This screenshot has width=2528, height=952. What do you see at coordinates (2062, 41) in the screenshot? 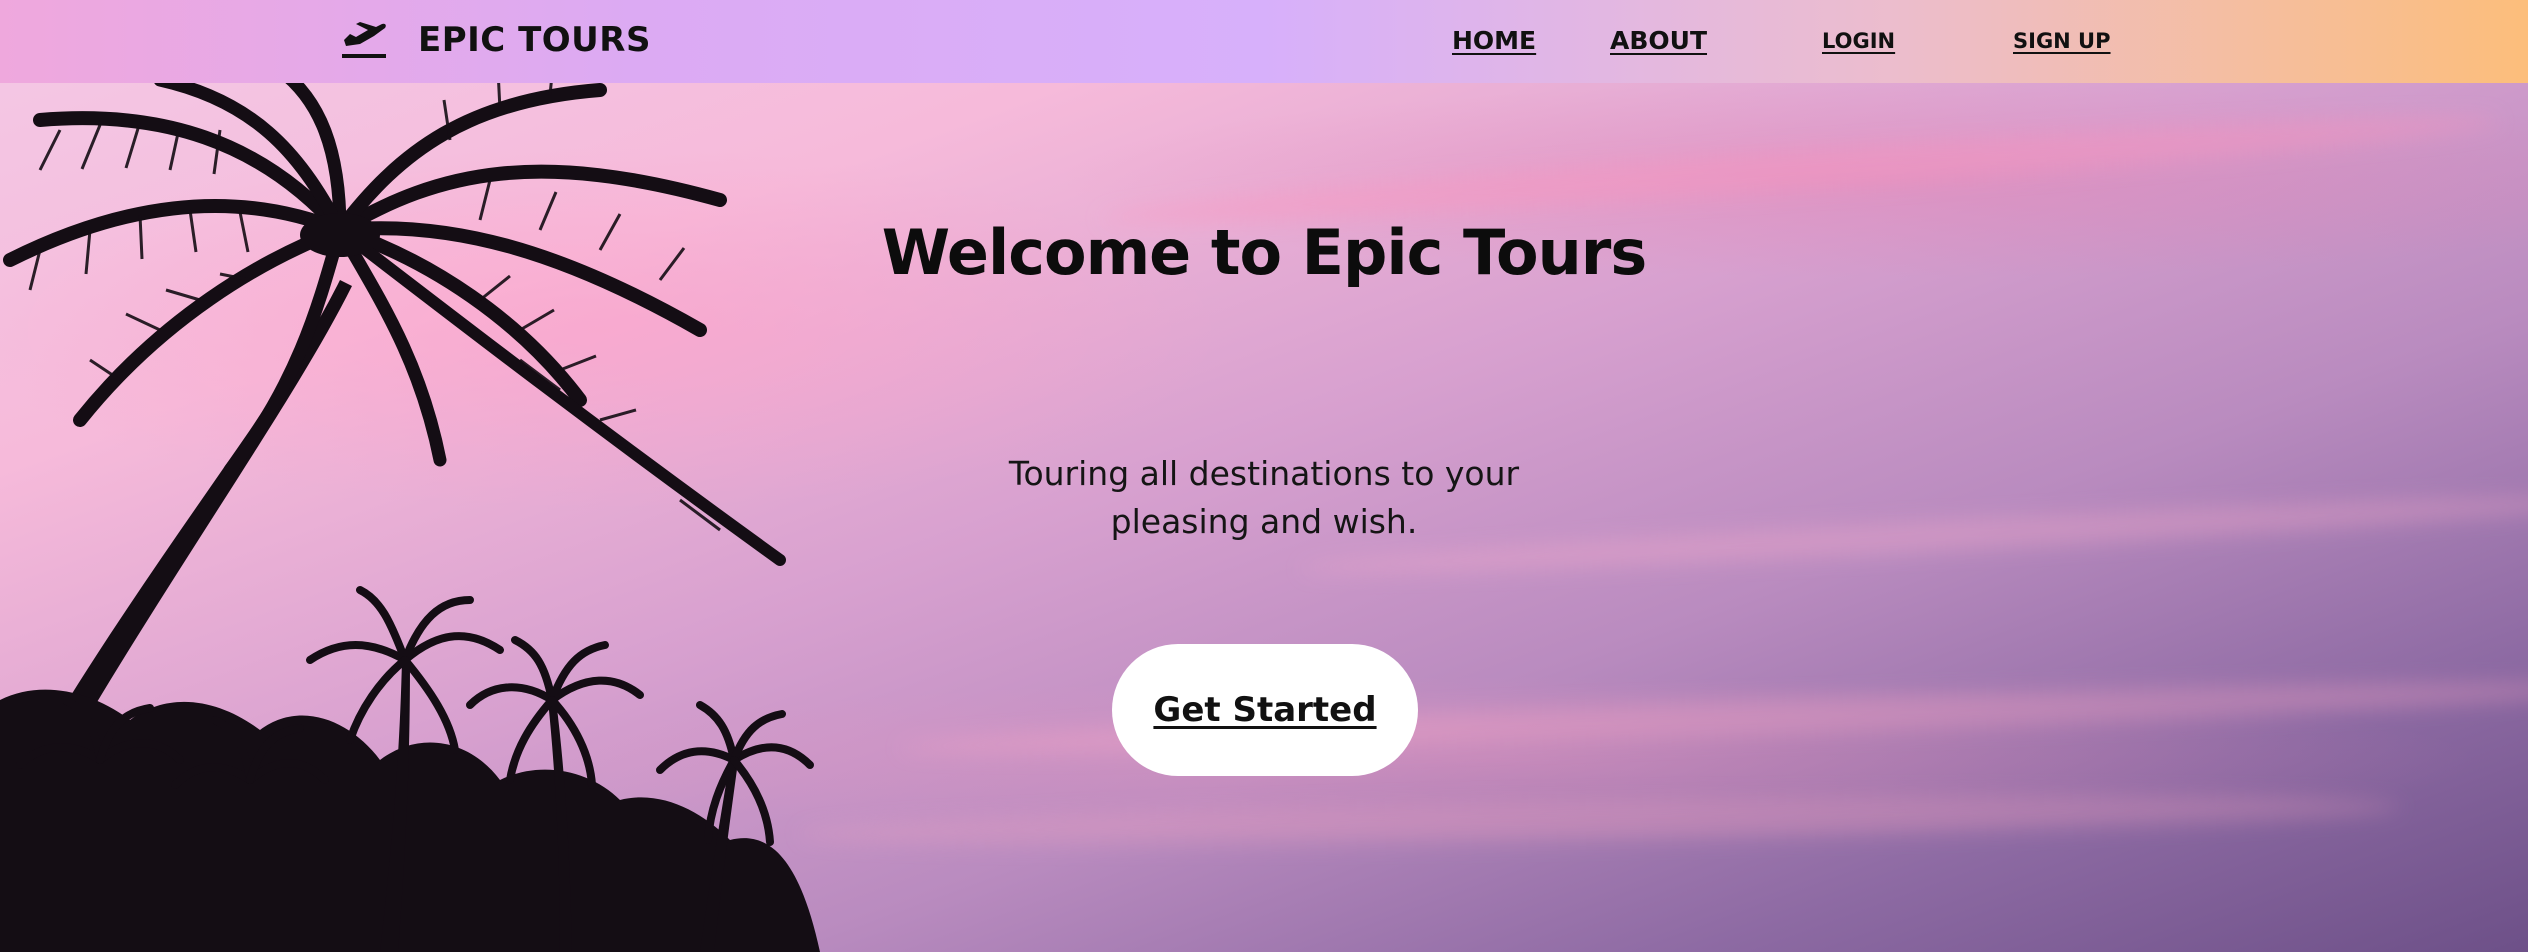
I see `nav-link-signup: SIGN UP` at bounding box center [2062, 41].